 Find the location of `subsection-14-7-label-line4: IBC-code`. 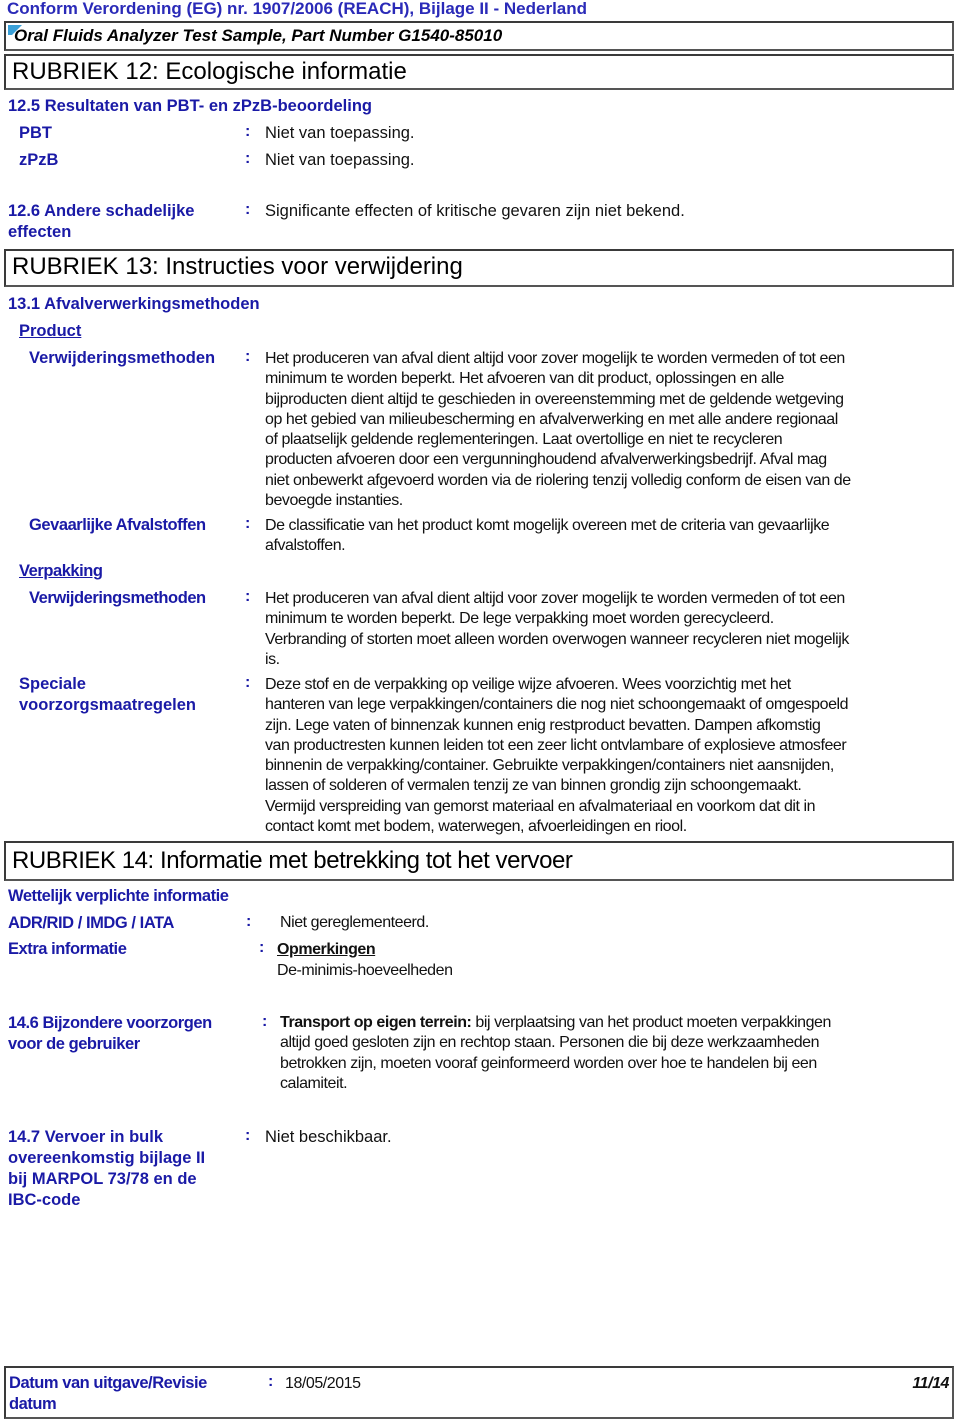

subsection-14-7-label-line4: IBC-code is located at coordinates (44, 1200).